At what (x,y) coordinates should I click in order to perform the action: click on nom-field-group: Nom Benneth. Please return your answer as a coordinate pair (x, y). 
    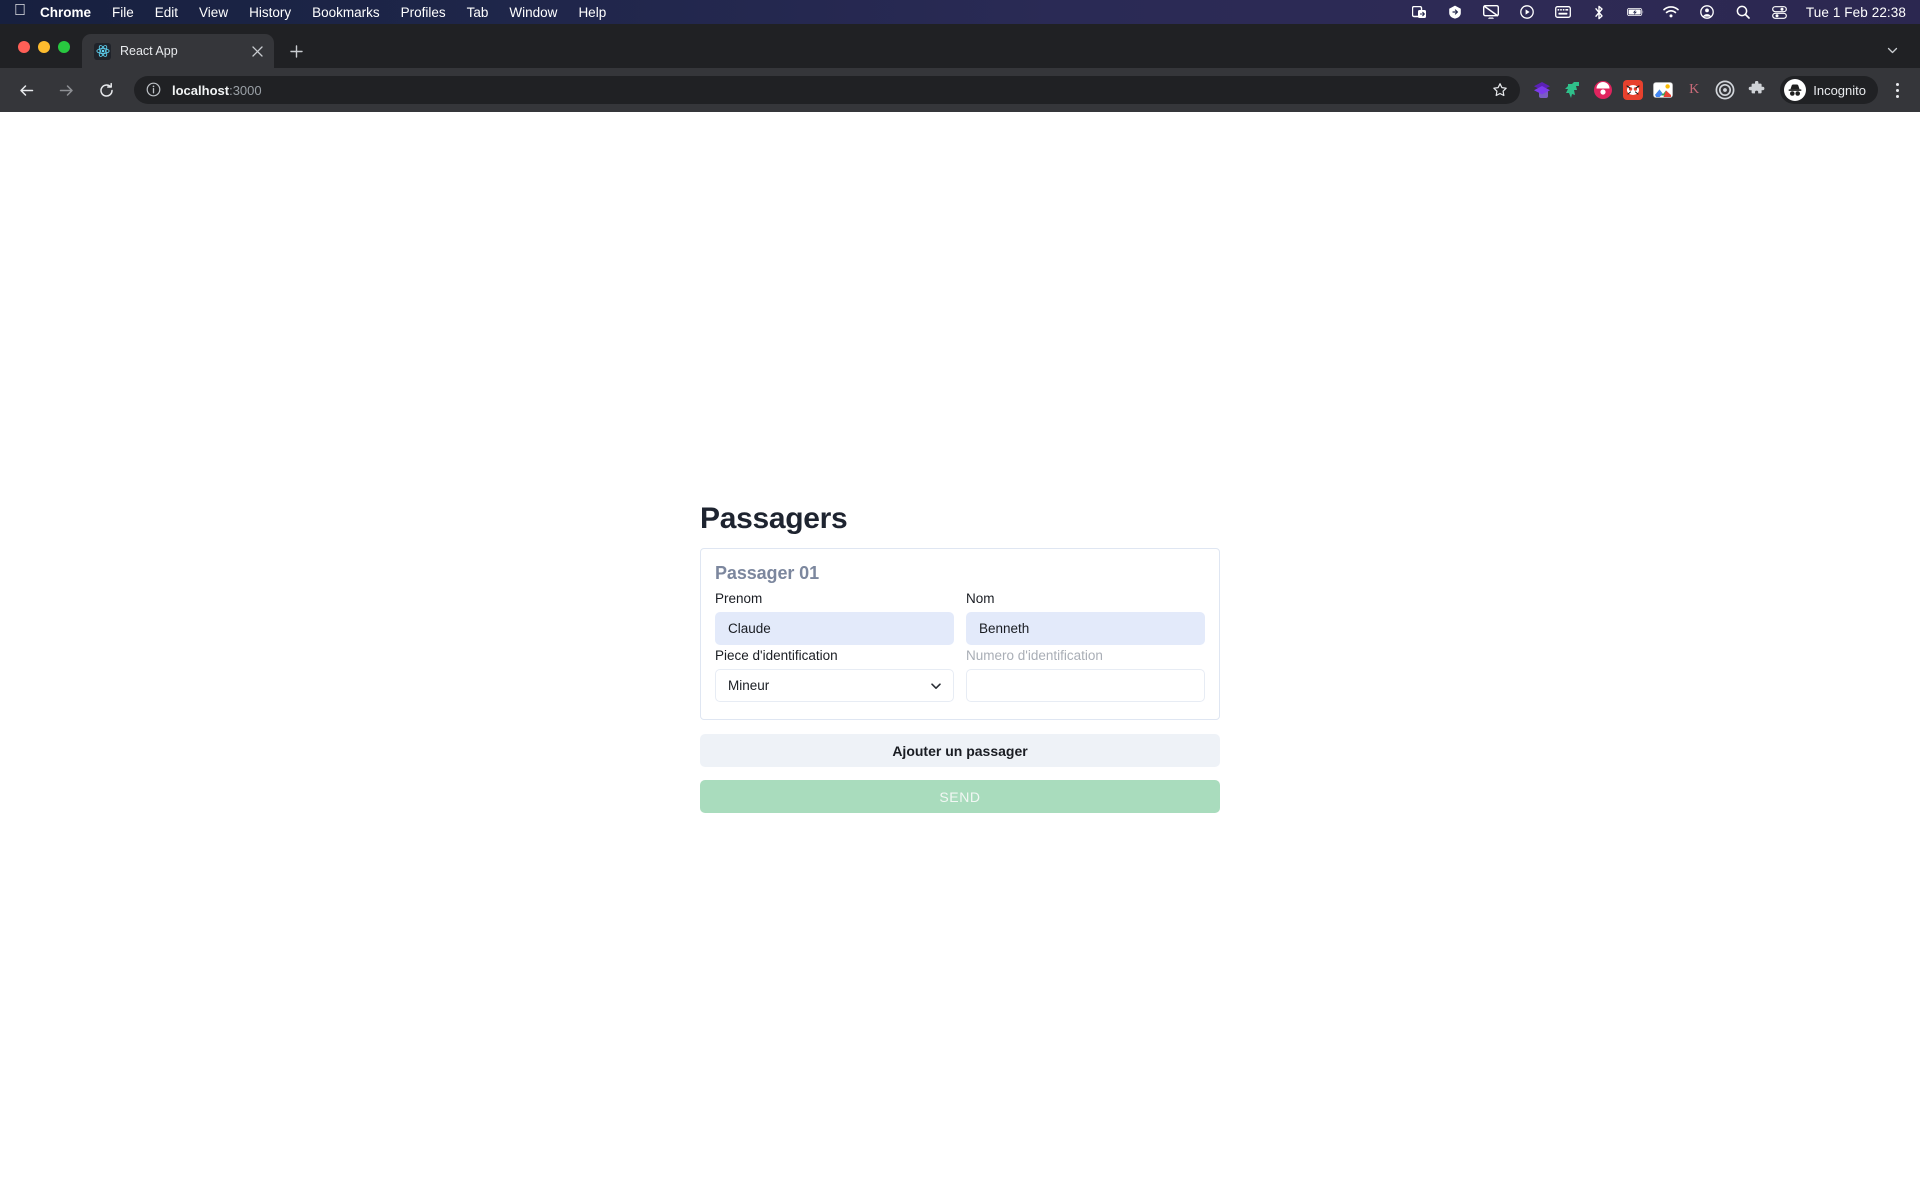
    Looking at the image, I should click on (1085, 616).